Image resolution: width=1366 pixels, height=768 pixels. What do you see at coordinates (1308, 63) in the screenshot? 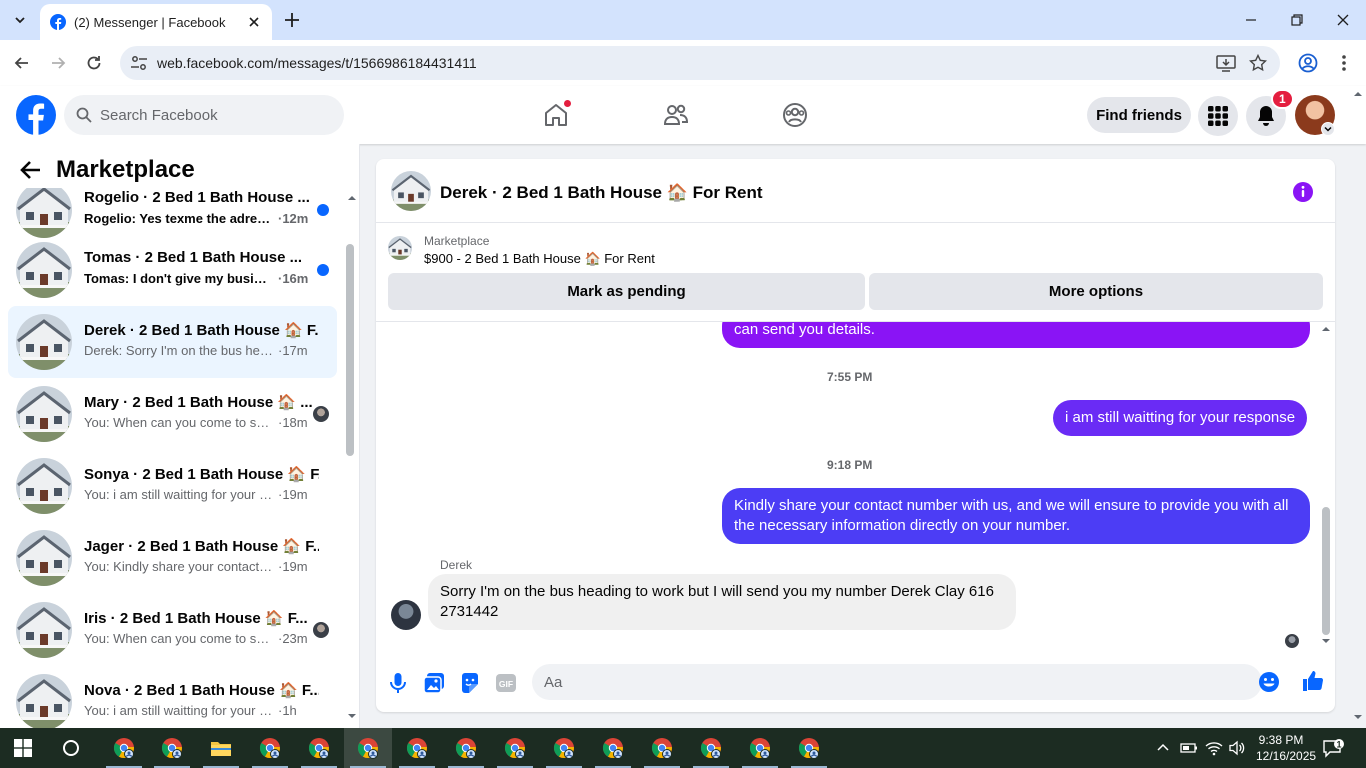
I see `profile-icon` at bounding box center [1308, 63].